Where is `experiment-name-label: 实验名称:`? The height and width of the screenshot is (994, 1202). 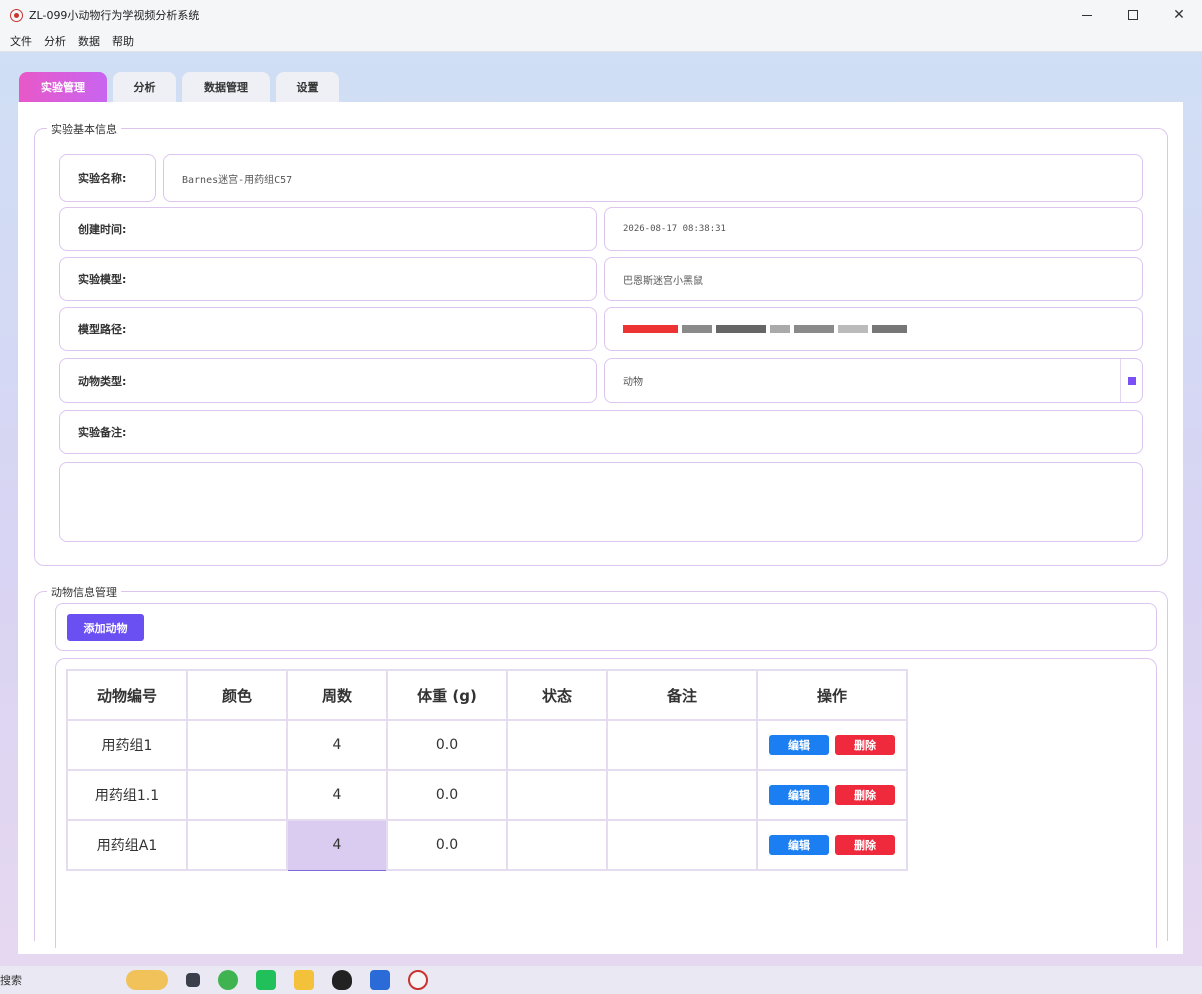 experiment-name-label: 实验名称: is located at coordinates (107, 178).